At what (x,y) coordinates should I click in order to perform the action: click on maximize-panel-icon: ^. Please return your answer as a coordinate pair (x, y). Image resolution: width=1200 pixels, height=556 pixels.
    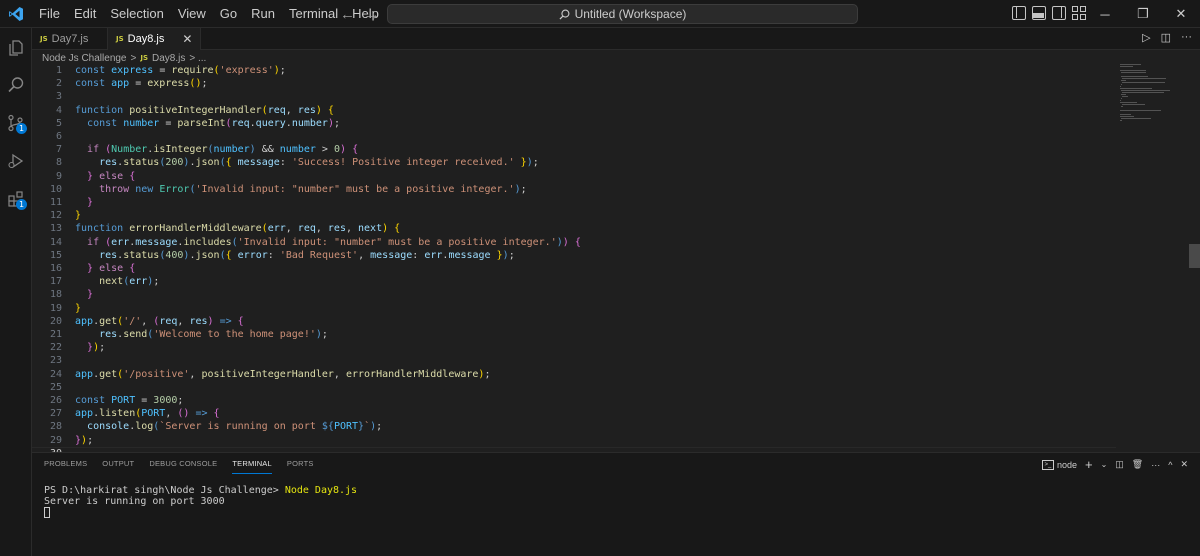
    Looking at the image, I should click on (1170, 465).